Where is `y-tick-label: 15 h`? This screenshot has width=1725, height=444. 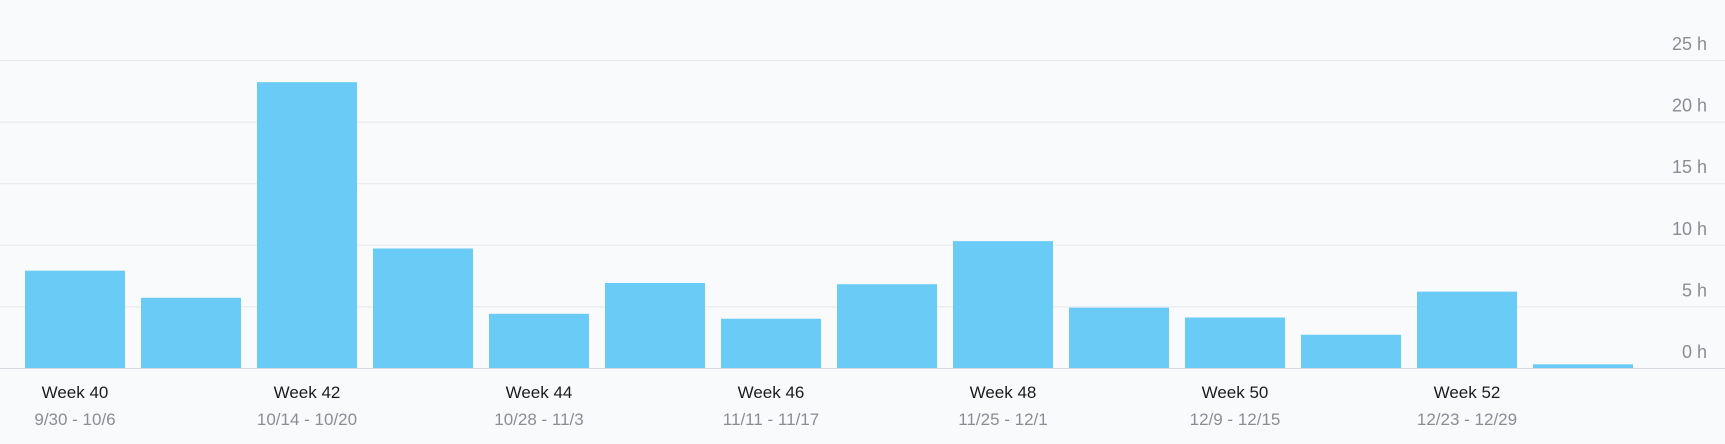 y-tick-label: 15 h is located at coordinates (1689, 167).